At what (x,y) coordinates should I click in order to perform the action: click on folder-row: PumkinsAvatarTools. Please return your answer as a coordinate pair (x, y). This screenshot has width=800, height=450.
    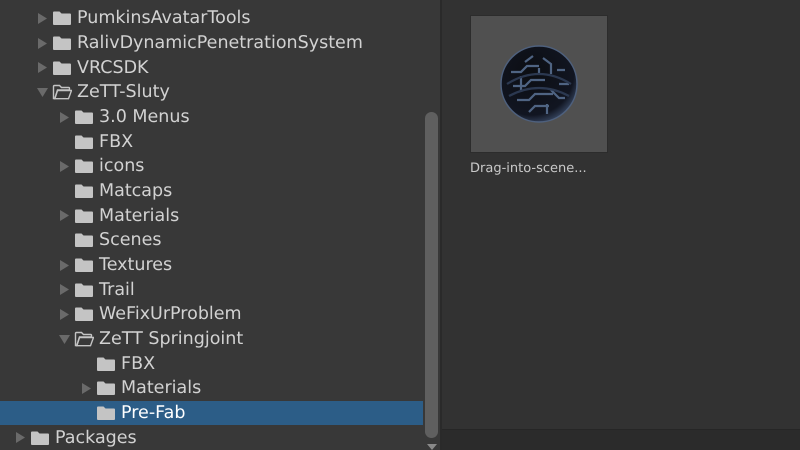
    Looking at the image, I should click on (211, 18).